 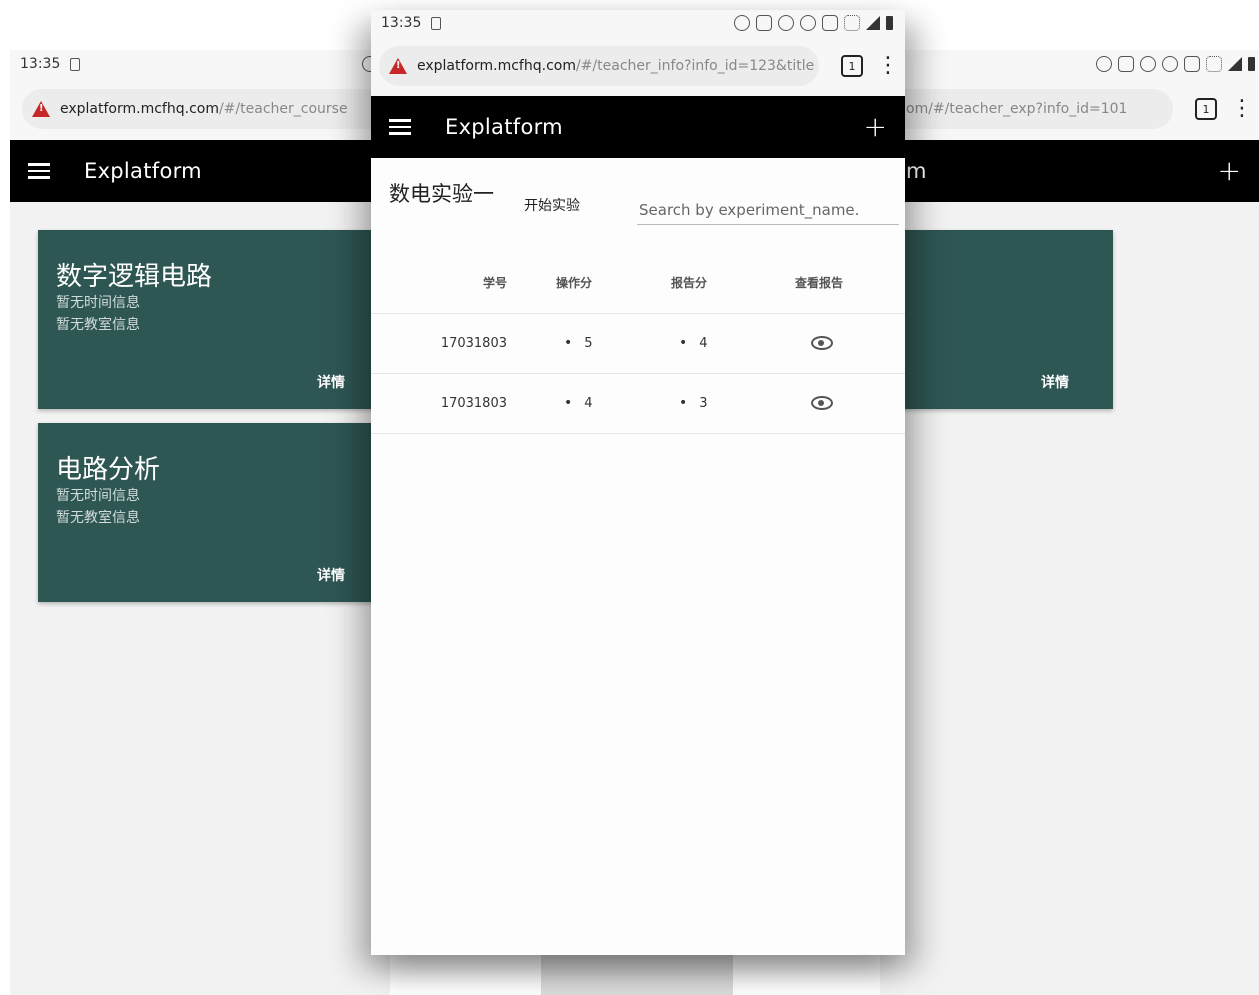 I want to click on op-score: 4, so click(x=588, y=403).